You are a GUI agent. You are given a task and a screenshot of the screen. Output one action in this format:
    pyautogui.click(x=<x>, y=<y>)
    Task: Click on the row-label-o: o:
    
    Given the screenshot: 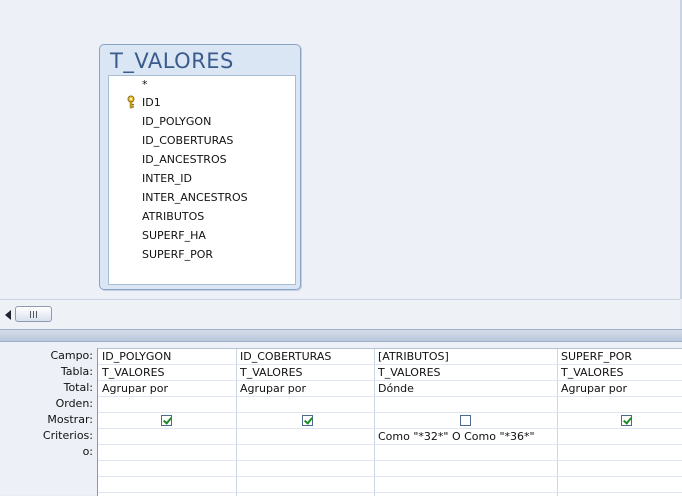 What is the action you would take?
    pyautogui.click(x=87, y=451)
    